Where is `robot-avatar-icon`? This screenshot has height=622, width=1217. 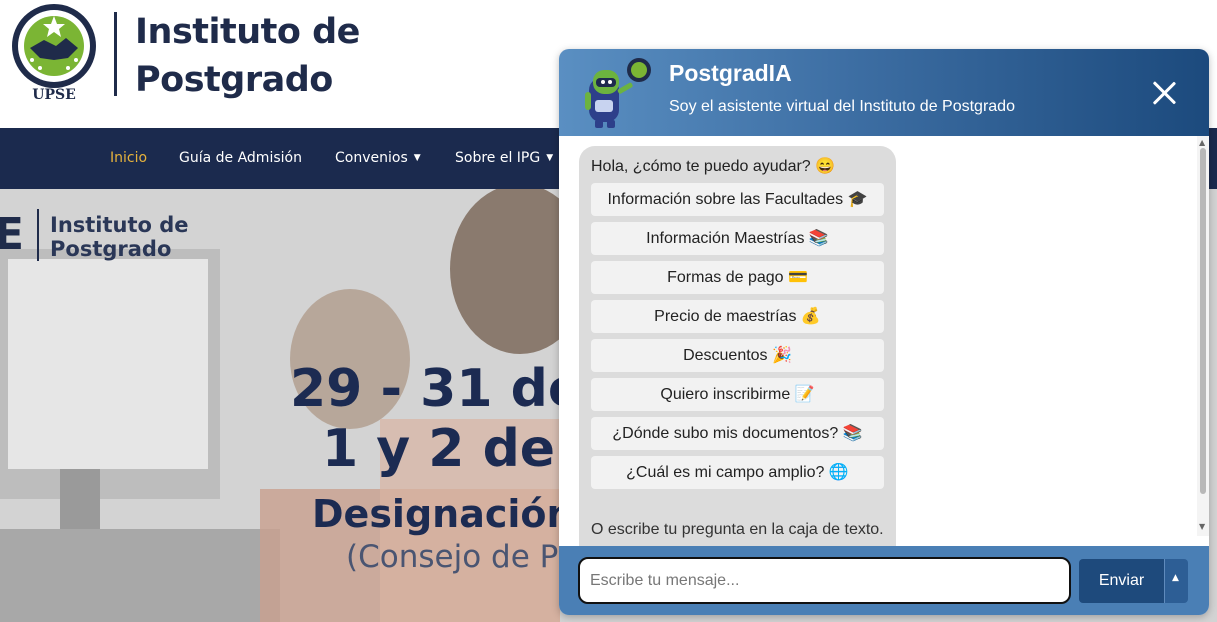
robot-avatar-icon is located at coordinates (618, 93).